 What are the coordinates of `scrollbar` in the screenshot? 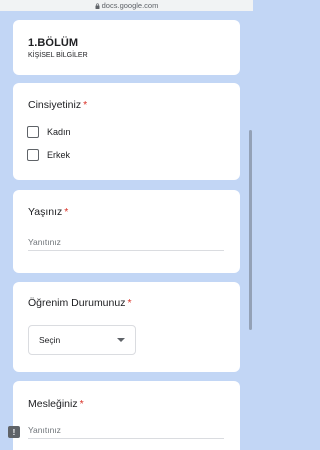 It's located at (250, 230).